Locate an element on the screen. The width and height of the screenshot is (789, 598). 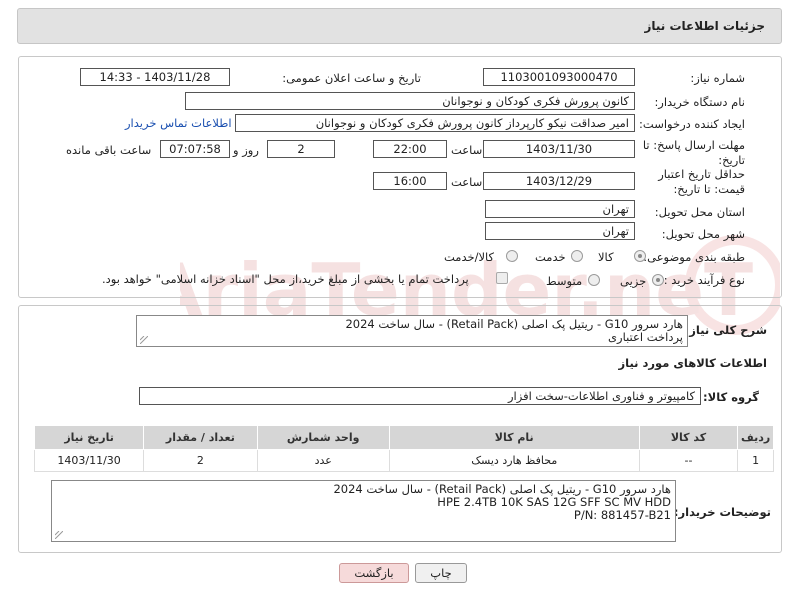
validity-date-field: 1403/12/29 is located at coordinates (559, 181).